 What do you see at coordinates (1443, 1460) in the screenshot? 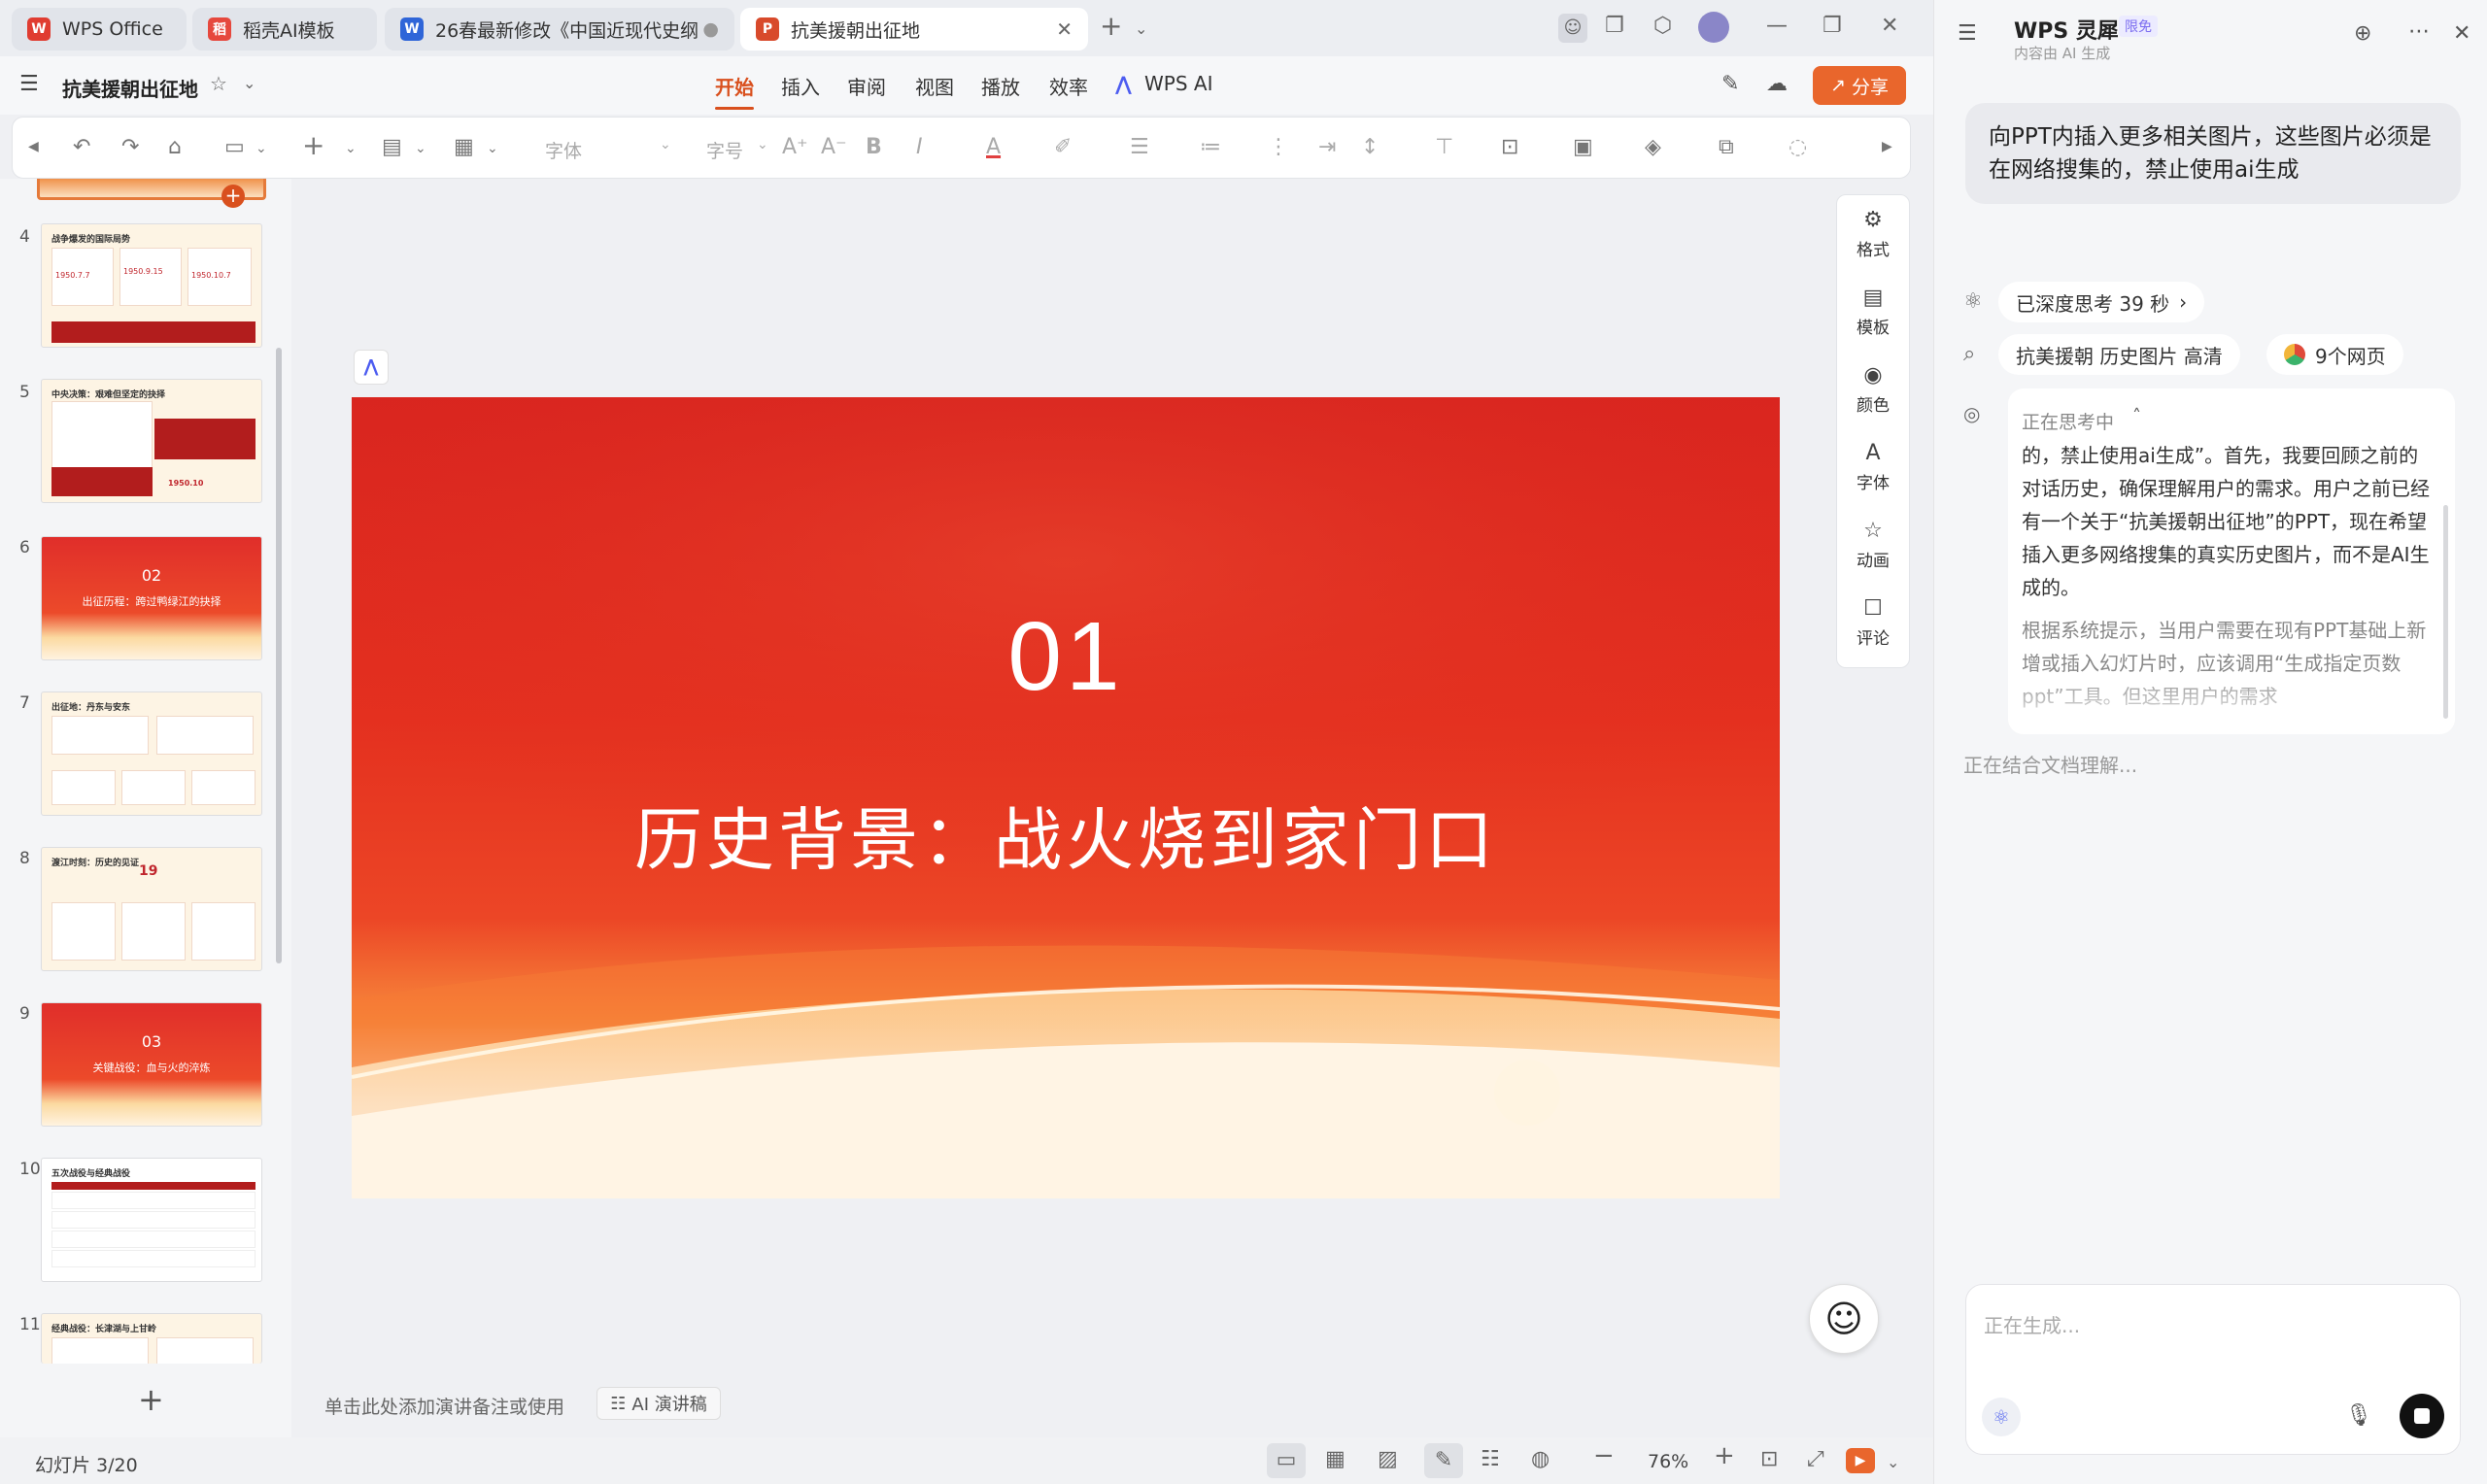
I see `notes-view-icon: ✎` at bounding box center [1443, 1460].